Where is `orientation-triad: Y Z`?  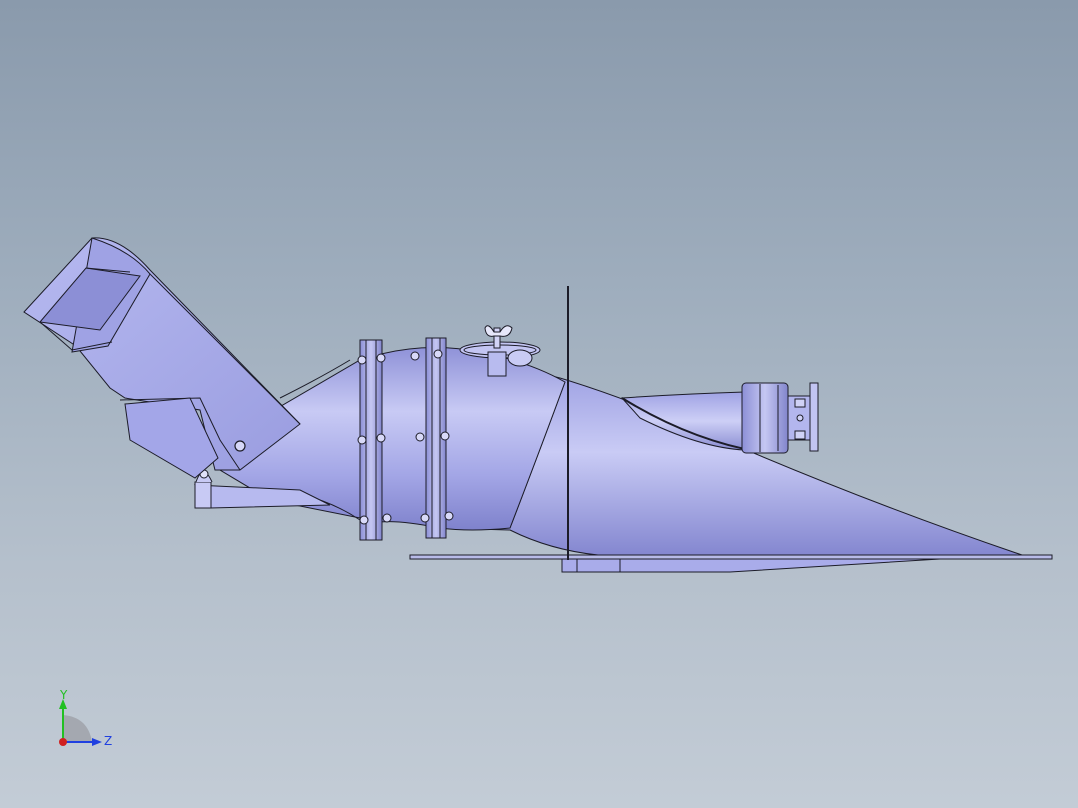
orientation-triad: Y Z is located at coordinates (83, 720).